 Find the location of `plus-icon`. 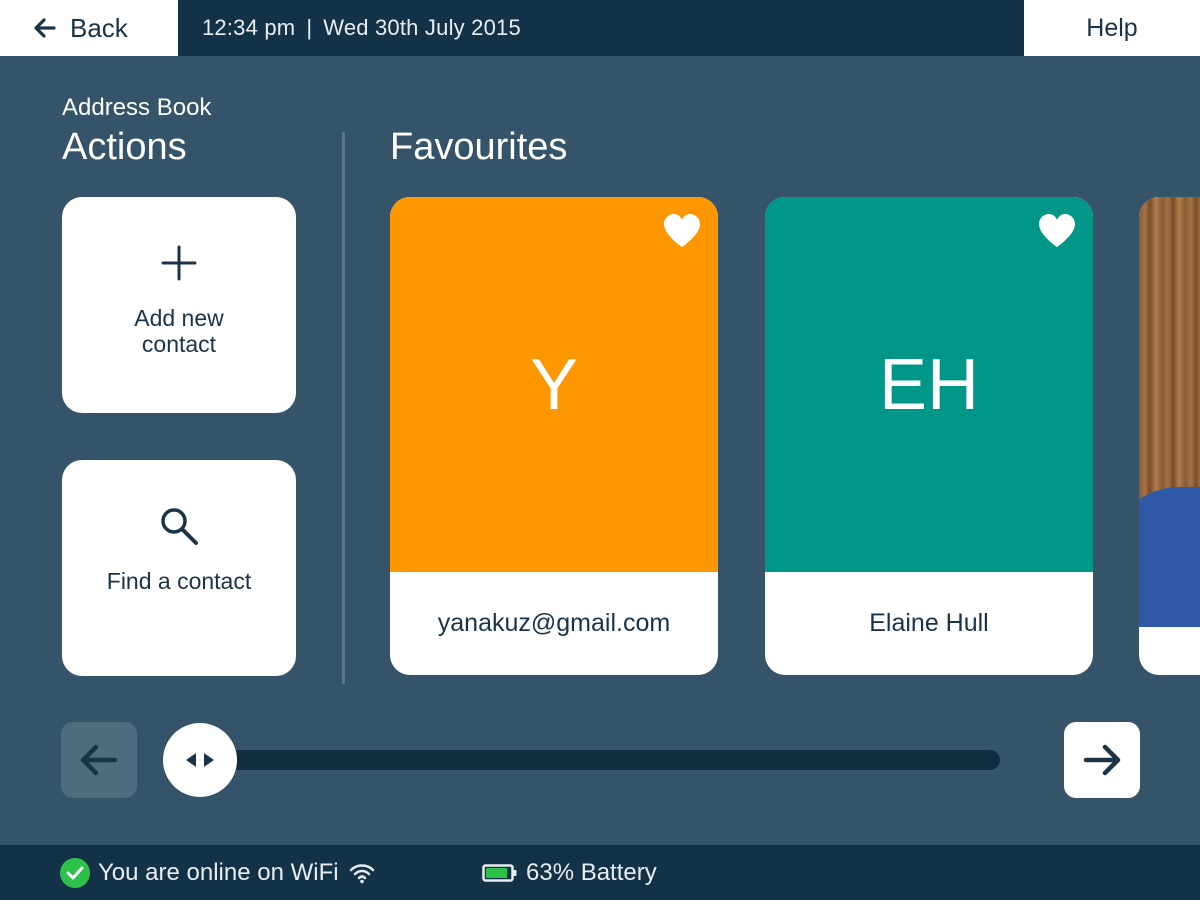

plus-icon is located at coordinates (179, 263).